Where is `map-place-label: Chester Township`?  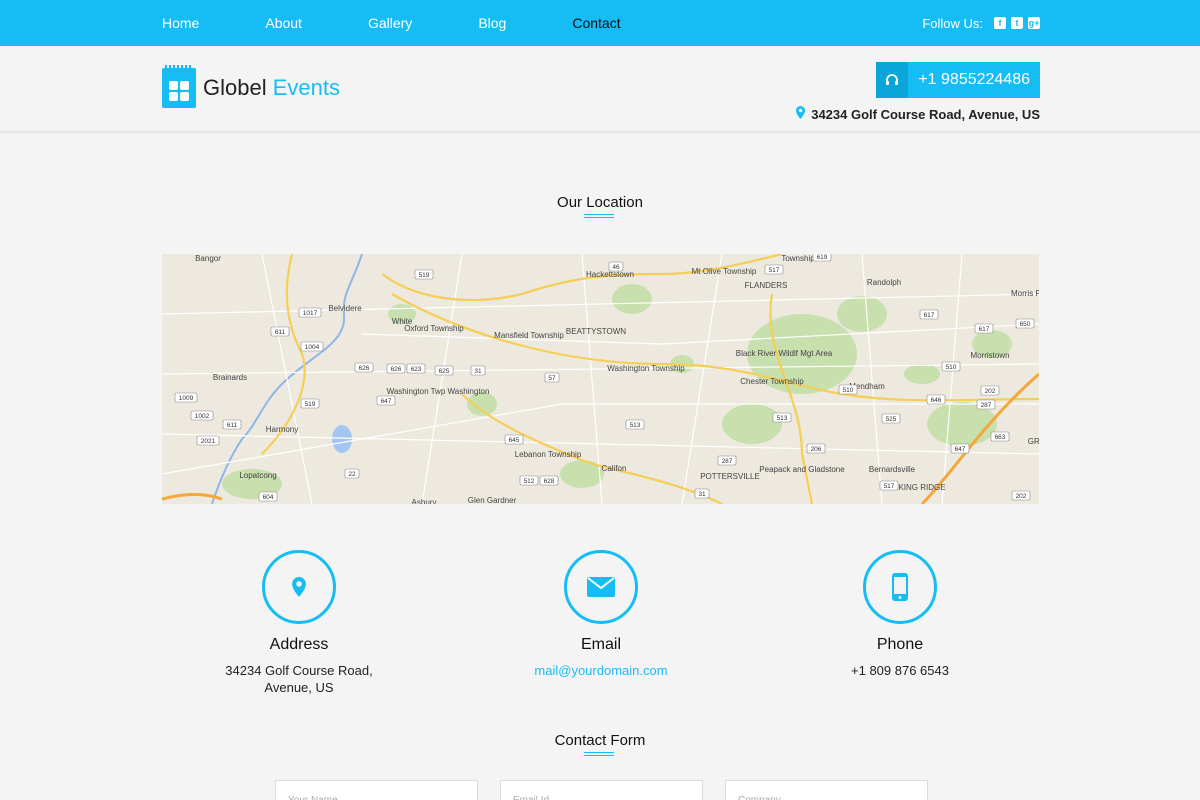
map-place-label: Chester Township is located at coordinates (772, 381).